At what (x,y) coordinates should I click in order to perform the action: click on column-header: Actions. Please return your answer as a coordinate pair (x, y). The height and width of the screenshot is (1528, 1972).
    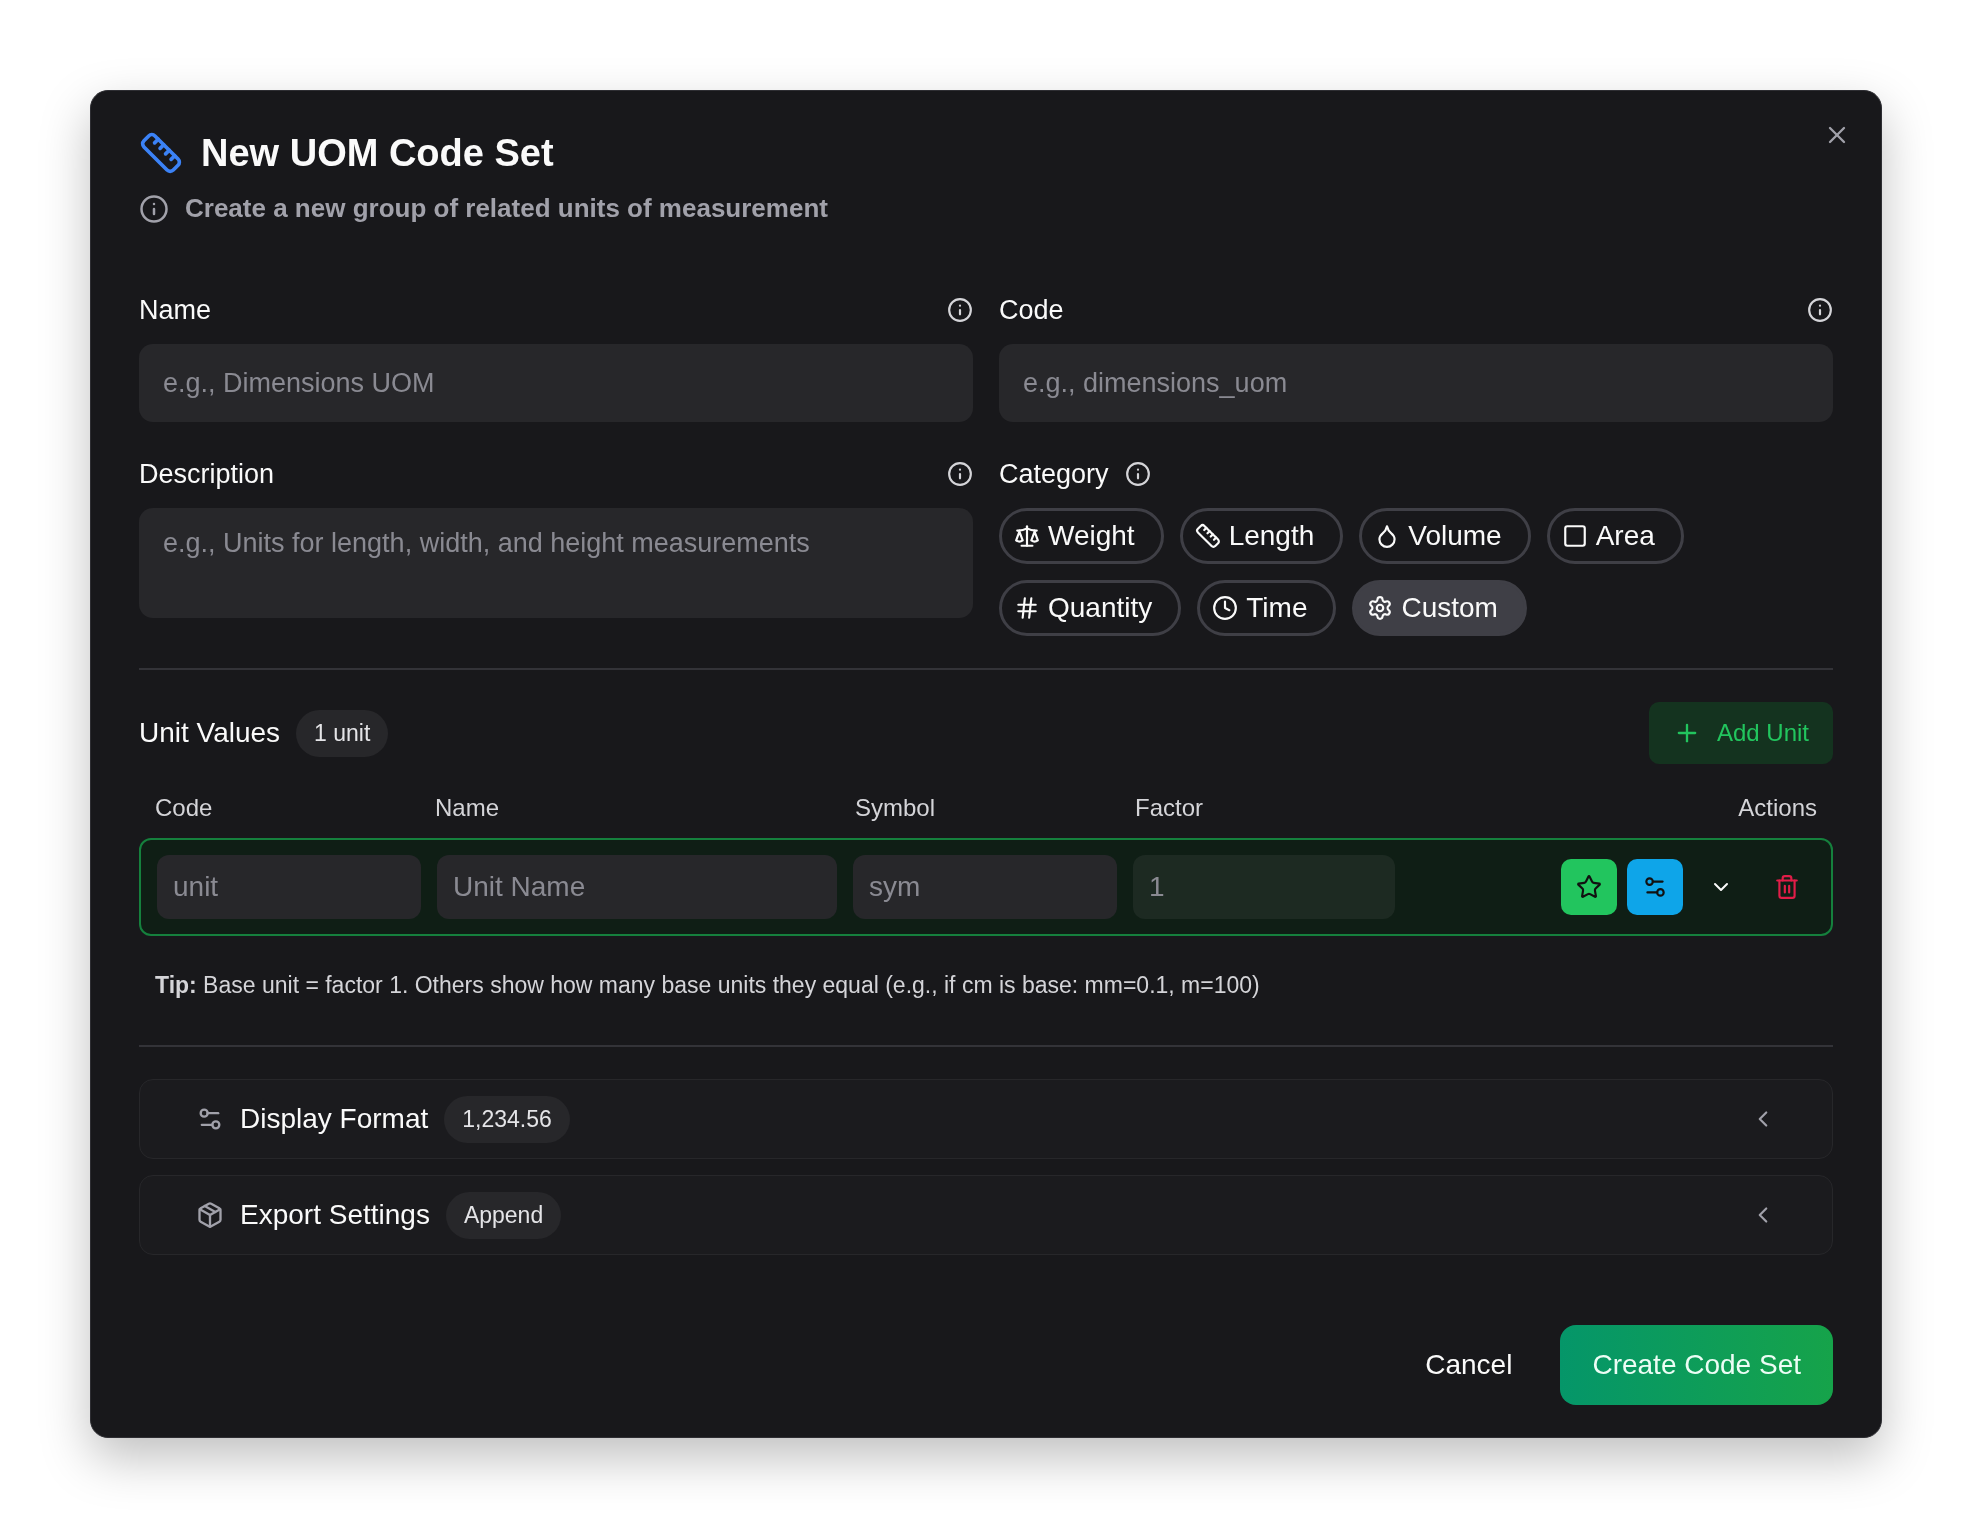
    Looking at the image, I should click on (1777, 808).